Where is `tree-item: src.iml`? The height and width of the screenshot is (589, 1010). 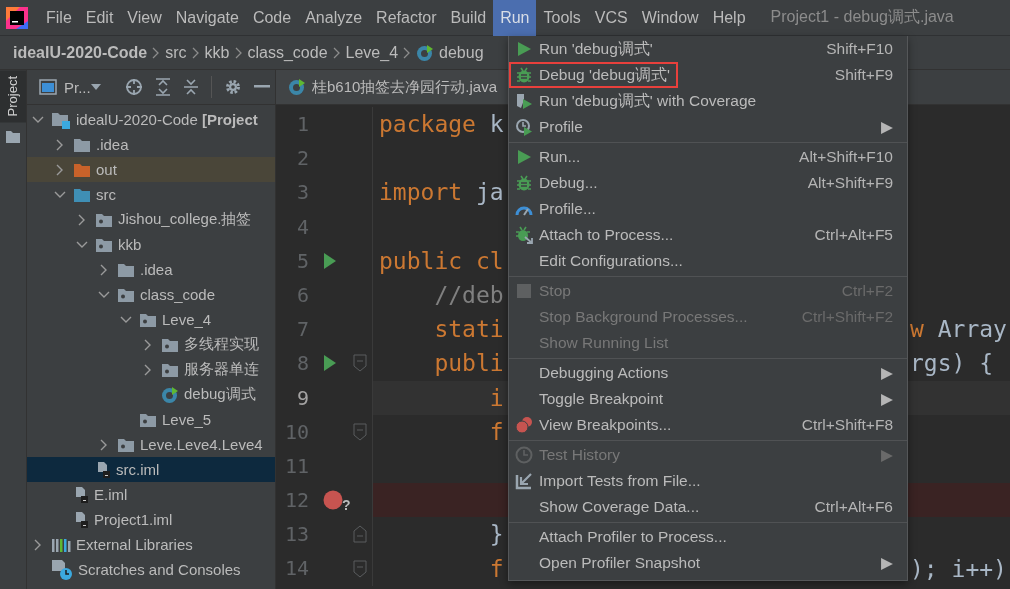
tree-item: src.iml is located at coordinates (151, 469).